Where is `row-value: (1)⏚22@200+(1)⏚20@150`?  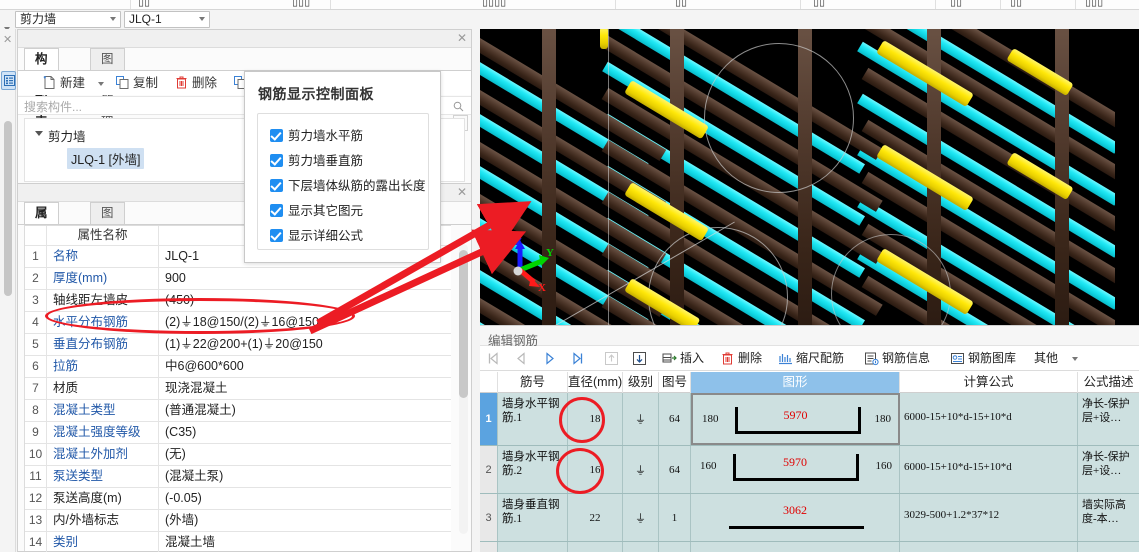 row-value: (1)⏚22@200+(1)⏚20@150 is located at coordinates (305, 344).